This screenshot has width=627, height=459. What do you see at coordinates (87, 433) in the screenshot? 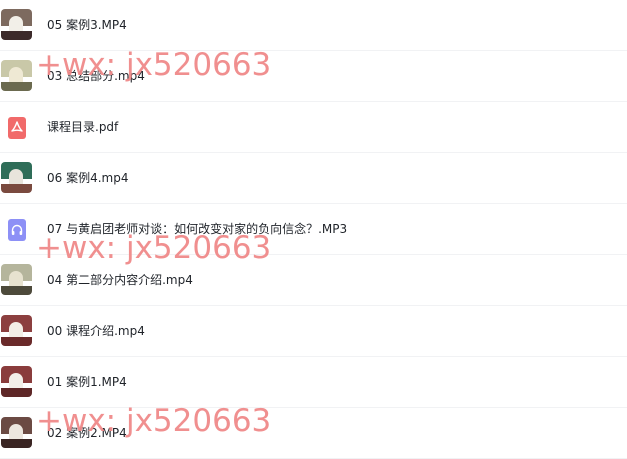
I see `file-name: 02 案例2.MP4` at bounding box center [87, 433].